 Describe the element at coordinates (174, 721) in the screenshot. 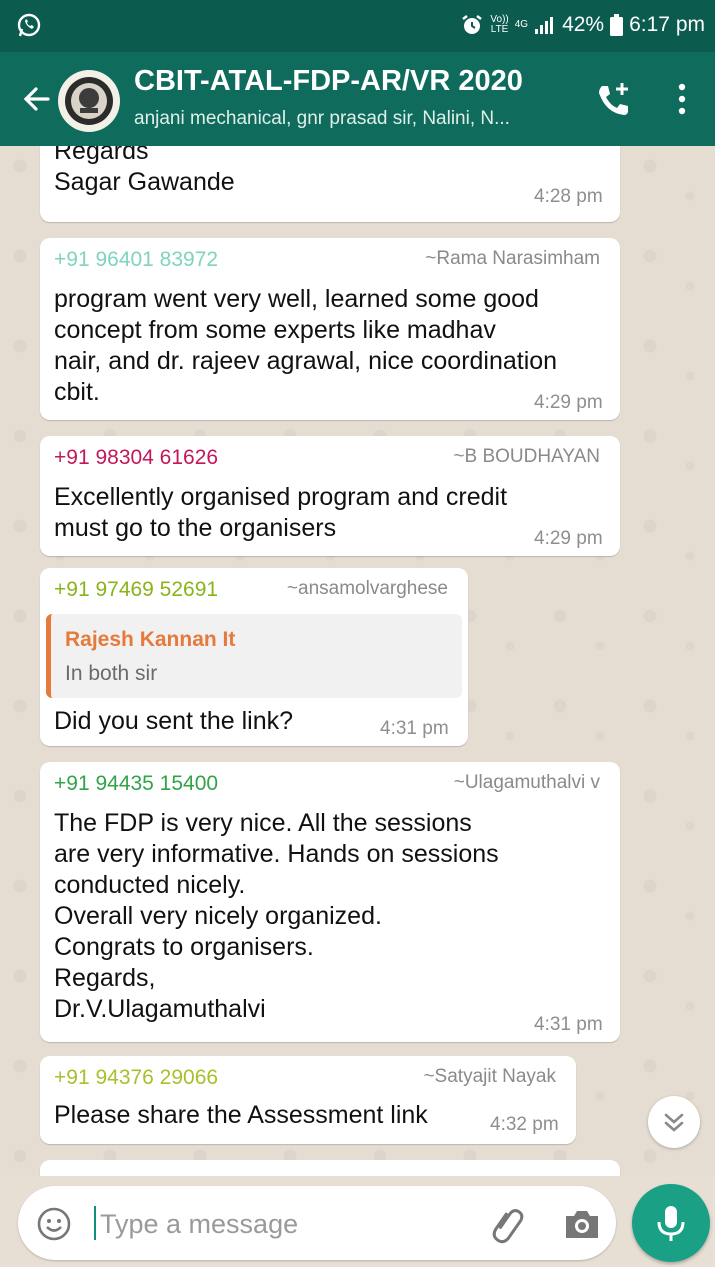

I see `message-text: Did you sent the link?` at that location.